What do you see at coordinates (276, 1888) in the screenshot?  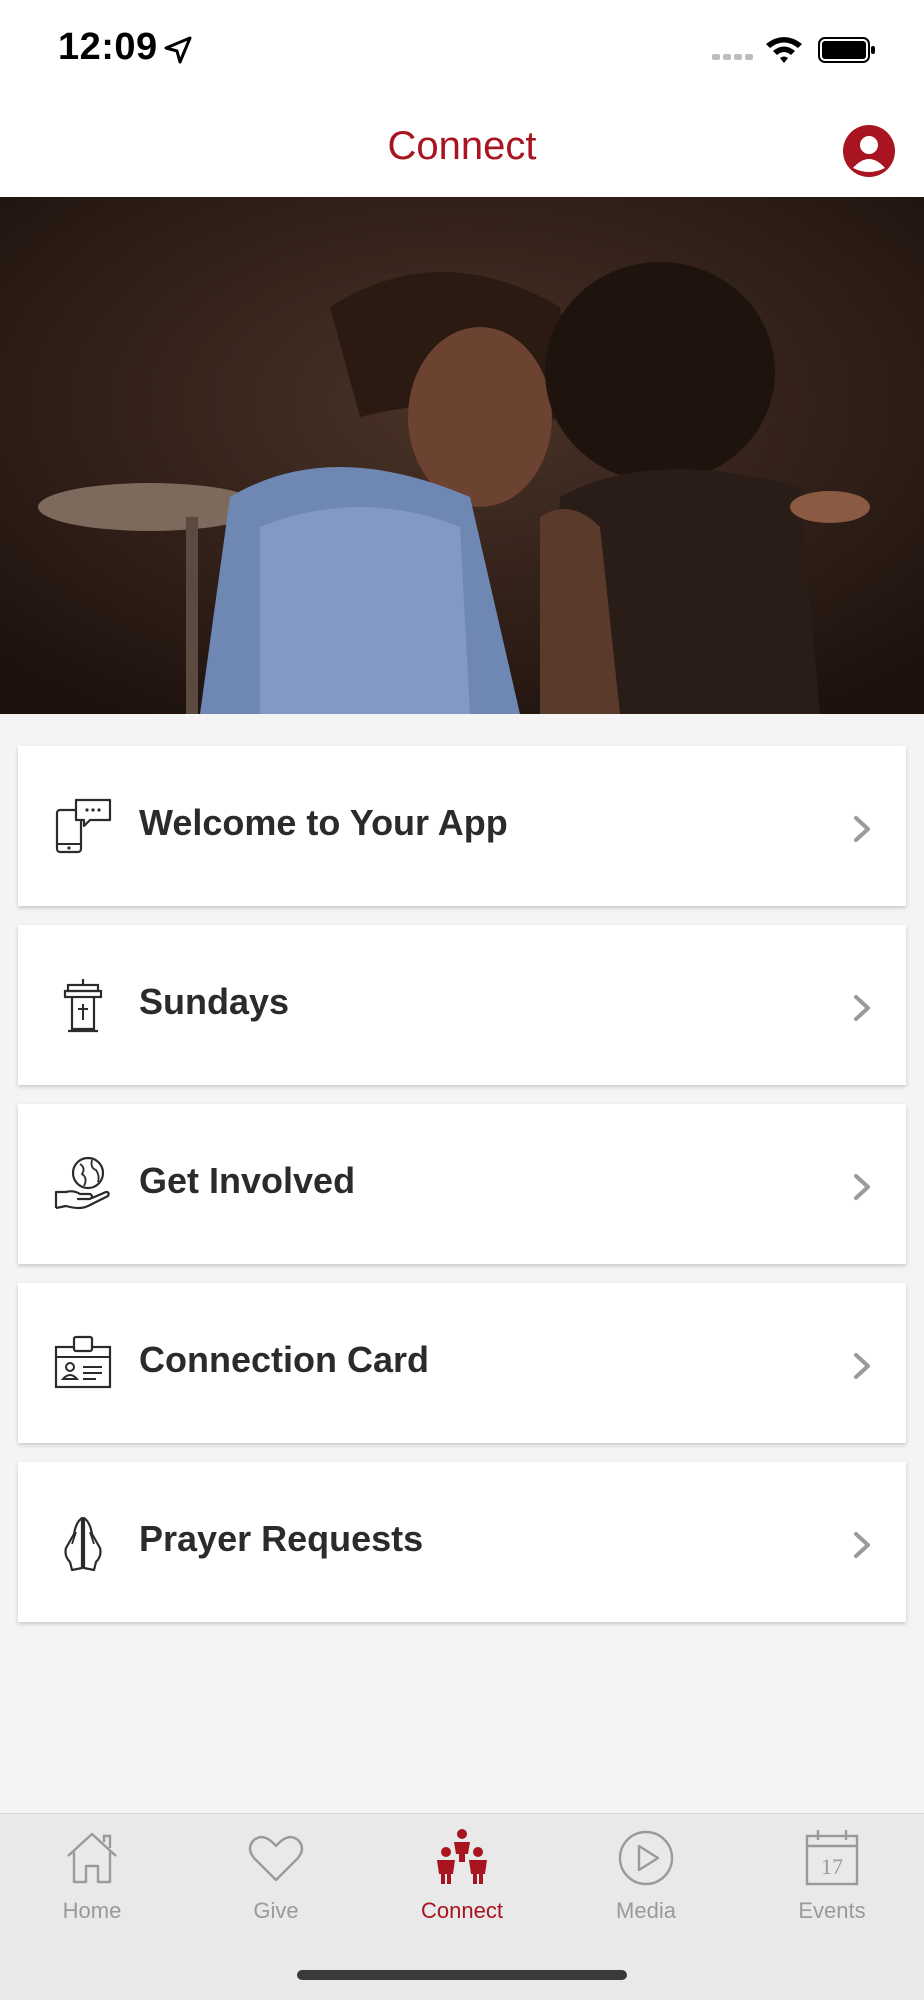 I see `tab-give: Give` at bounding box center [276, 1888].